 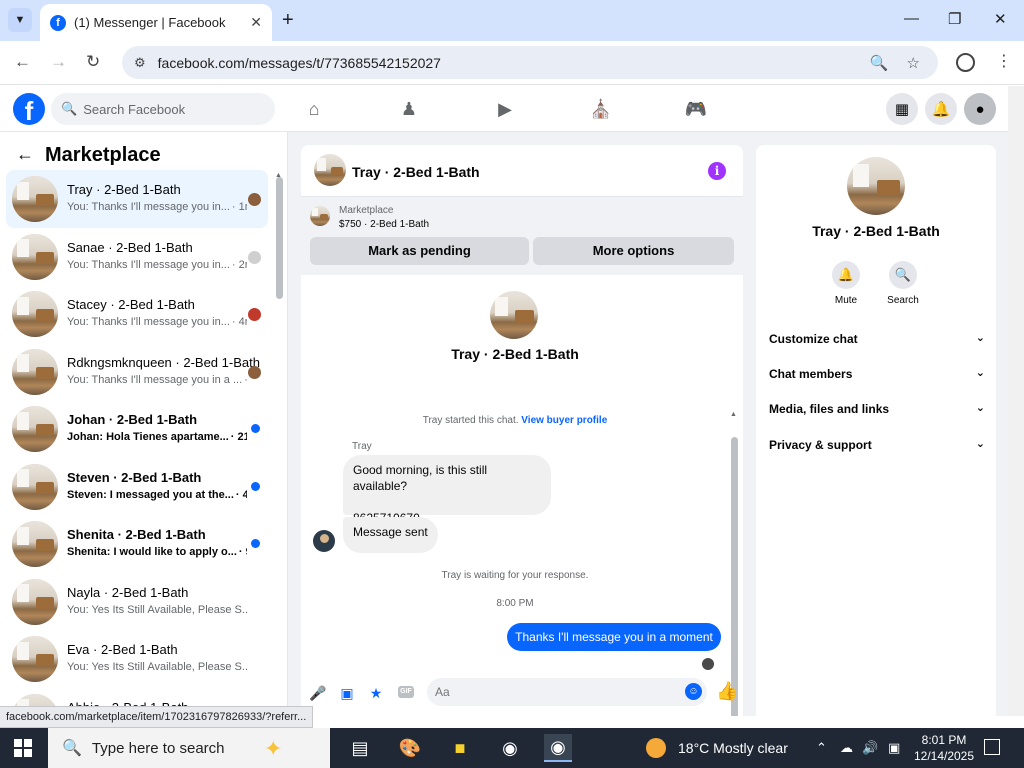 What do you see at coordinates (505, 109) in the screenshot?
I see `video-icon: ▶` at bounding box center [505, 109].